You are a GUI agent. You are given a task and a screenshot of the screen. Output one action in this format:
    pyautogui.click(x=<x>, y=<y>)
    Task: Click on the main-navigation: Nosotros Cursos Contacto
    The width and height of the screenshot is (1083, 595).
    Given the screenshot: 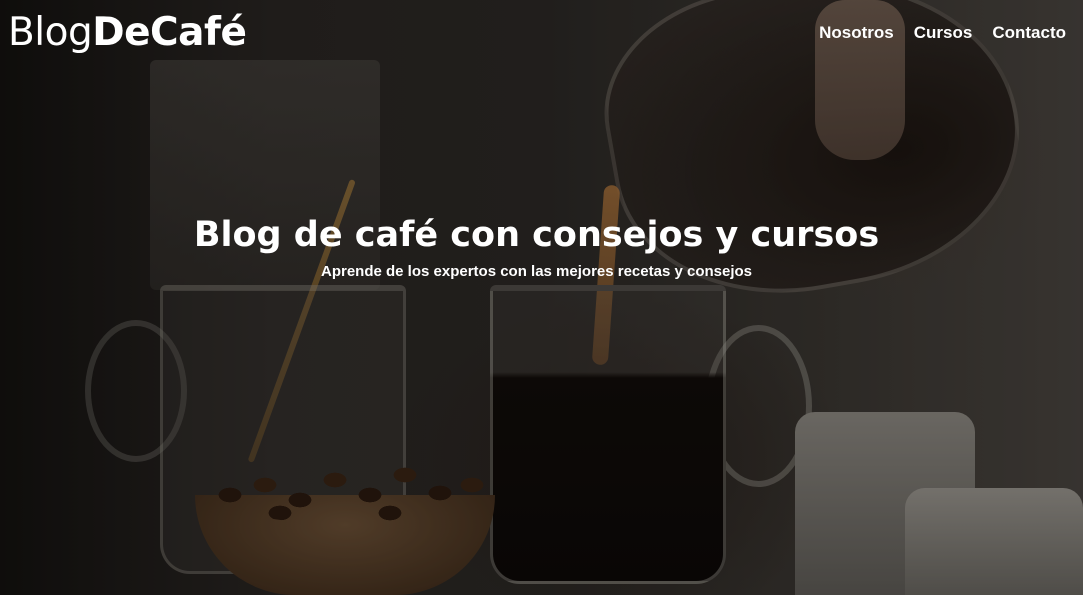 What is the action you would take?
    pyautogui.click(x=942, y=33)
    